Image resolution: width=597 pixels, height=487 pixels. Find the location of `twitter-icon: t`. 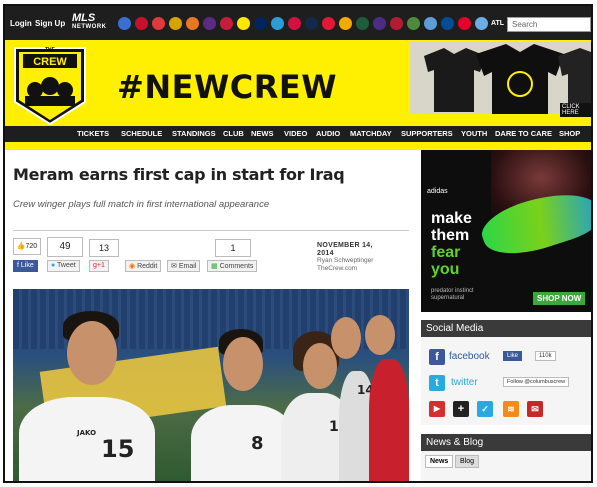

twitter-icon: t is located at coordinates (437, 383).